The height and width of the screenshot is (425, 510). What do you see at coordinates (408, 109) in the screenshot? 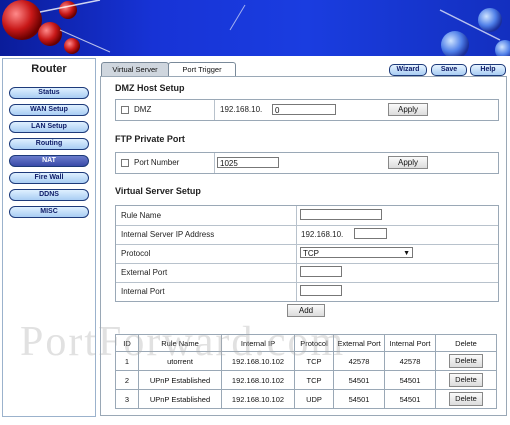
I see `dmz-apply-button: Apply` at bounding box center [408, 109].